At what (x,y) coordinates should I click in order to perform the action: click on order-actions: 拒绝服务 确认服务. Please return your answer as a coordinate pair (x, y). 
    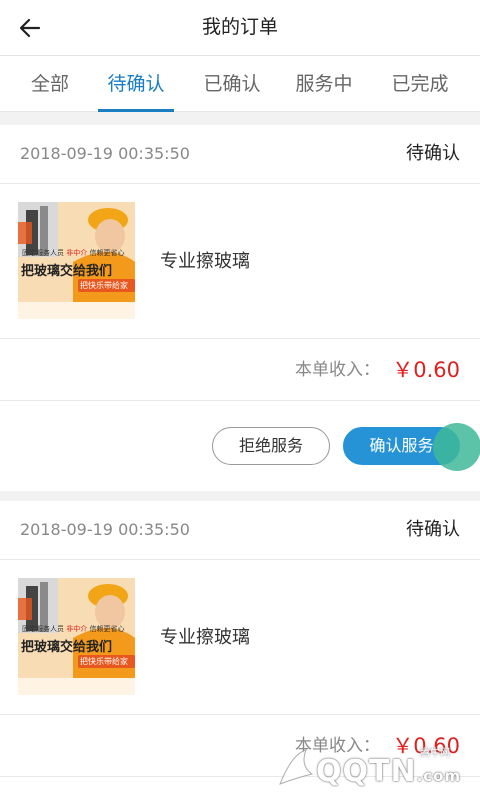
    Looking at the image, I should click on (240, 446).